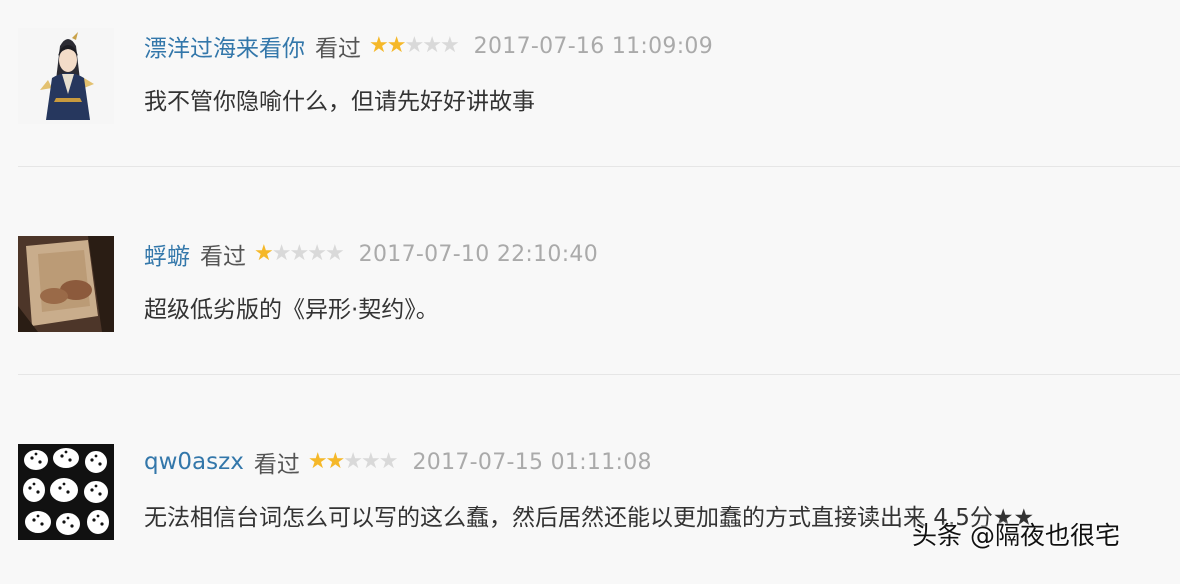 Image resolution: width=1180 pixels, height=584 pixels. Describe the element at coordinates (339, 102) in the screenshot. I see `comment-text: 我不管你隐喻什么，但请先好好讲故事` at that location.